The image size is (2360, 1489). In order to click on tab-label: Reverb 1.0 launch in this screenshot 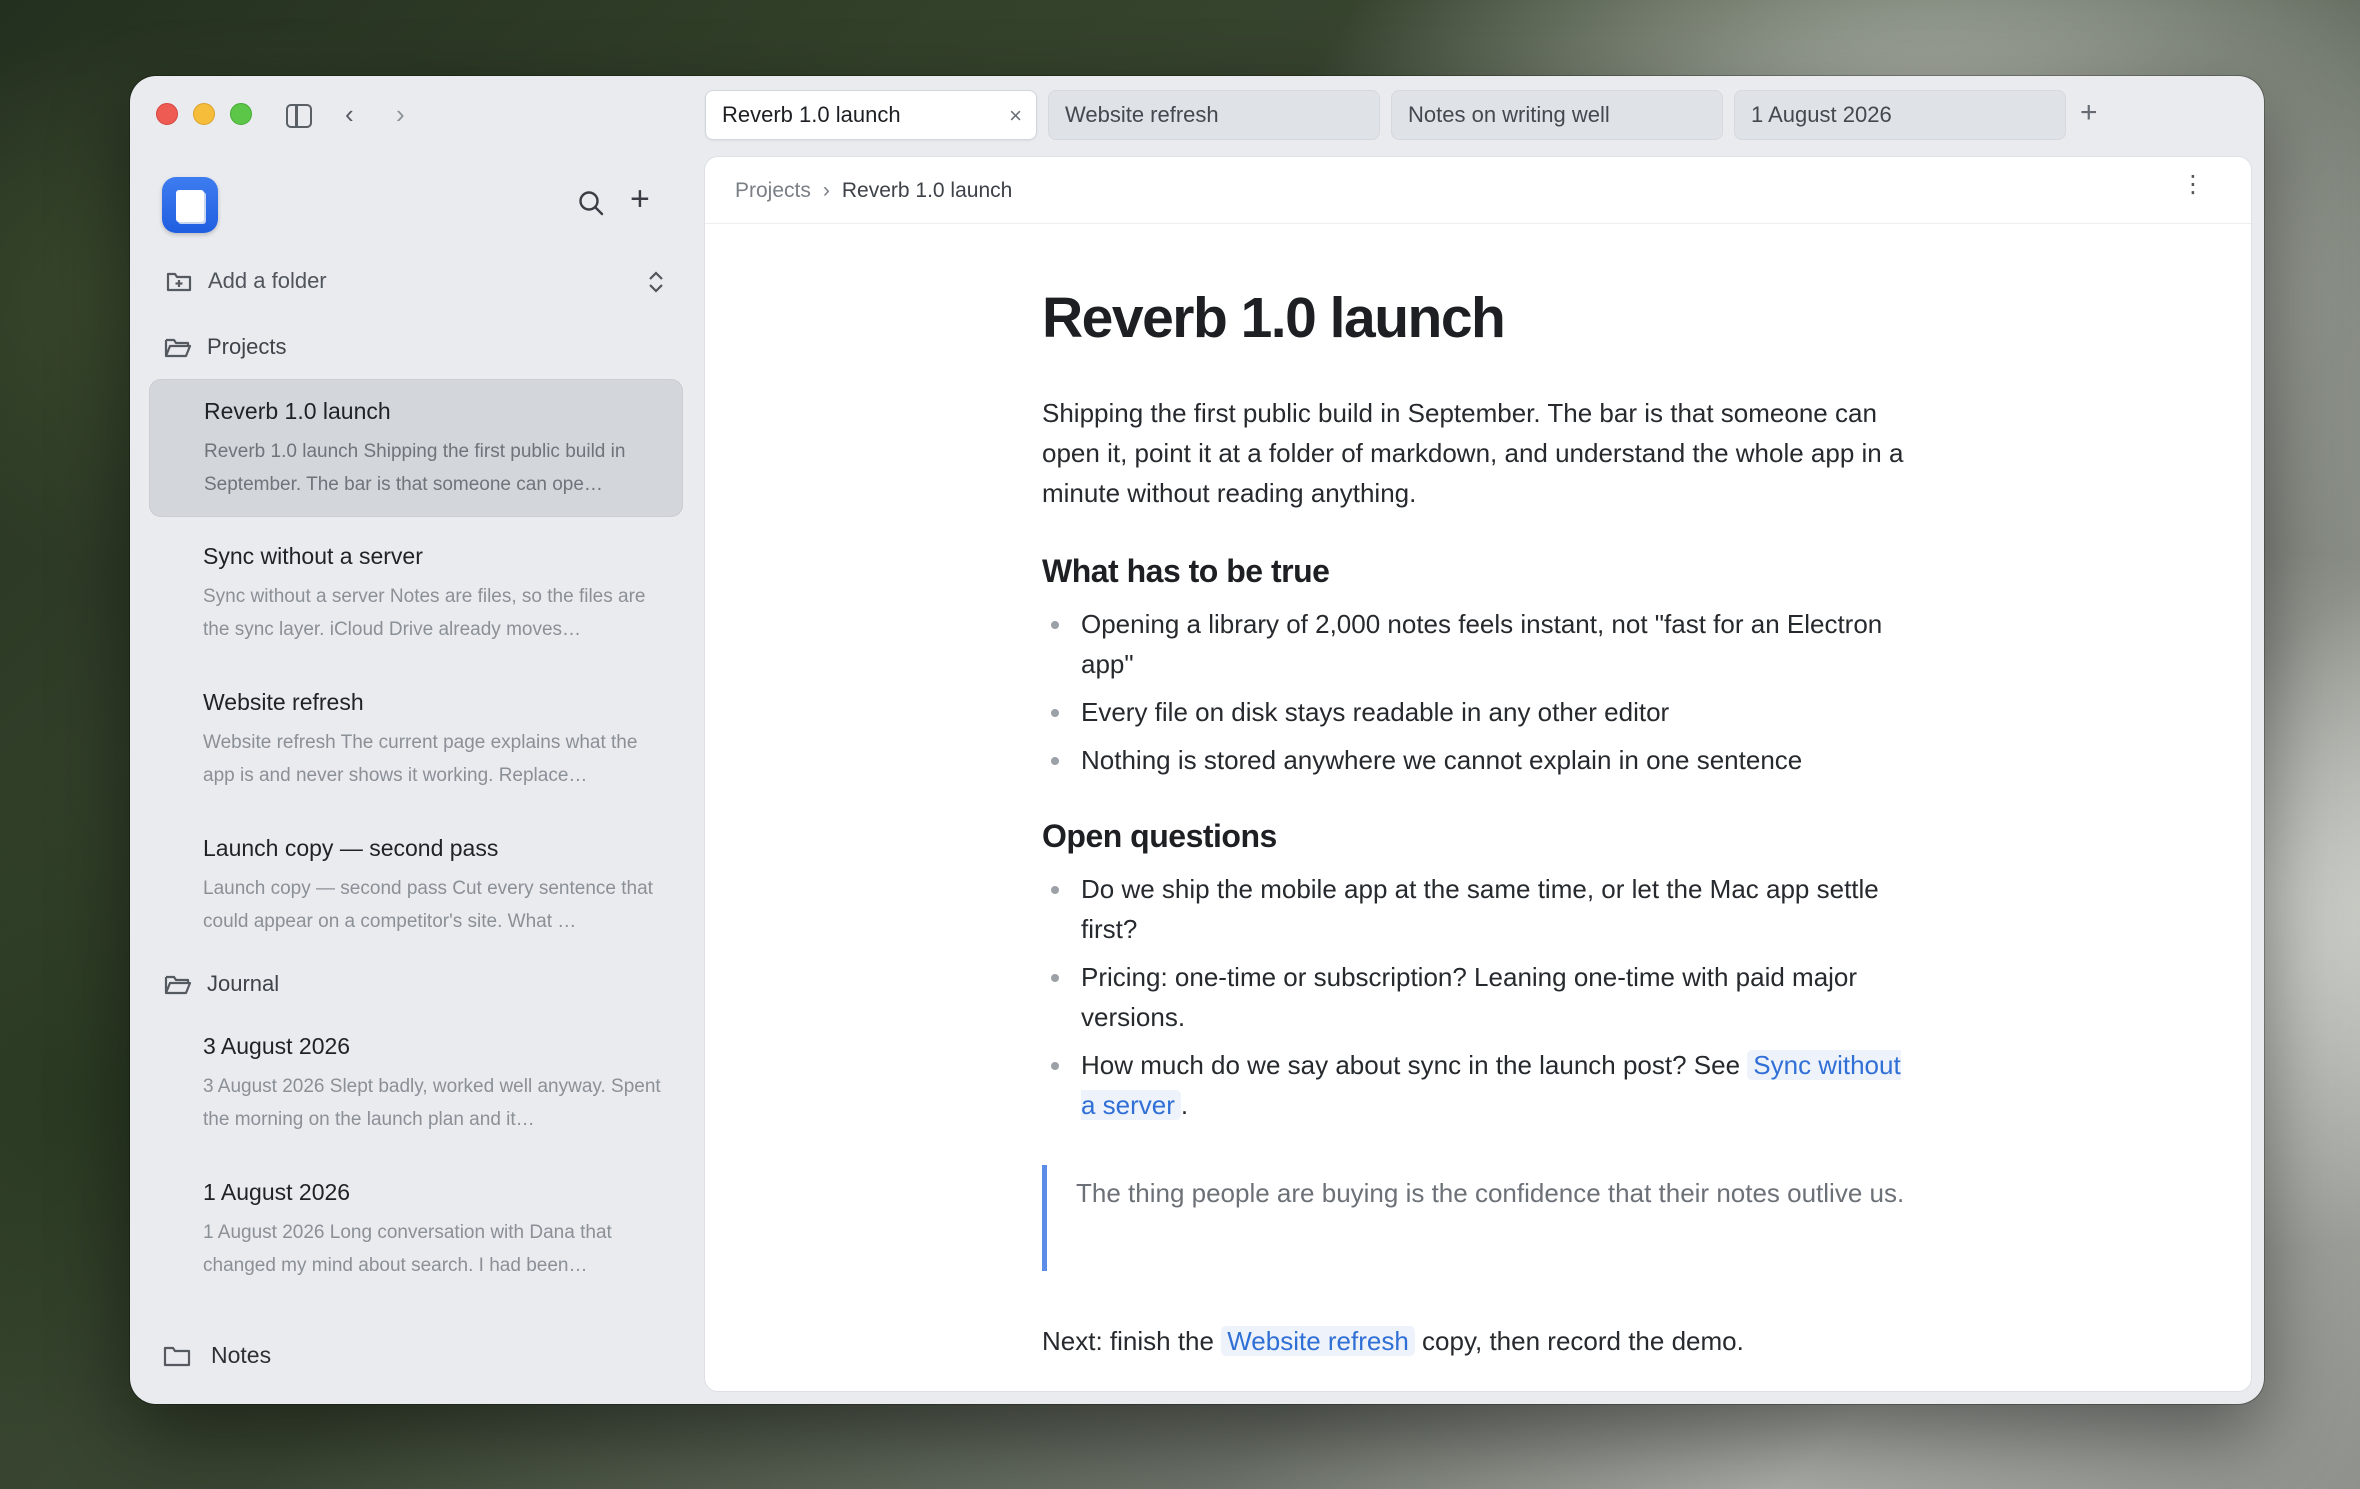, I will do `click(811, 114)`.